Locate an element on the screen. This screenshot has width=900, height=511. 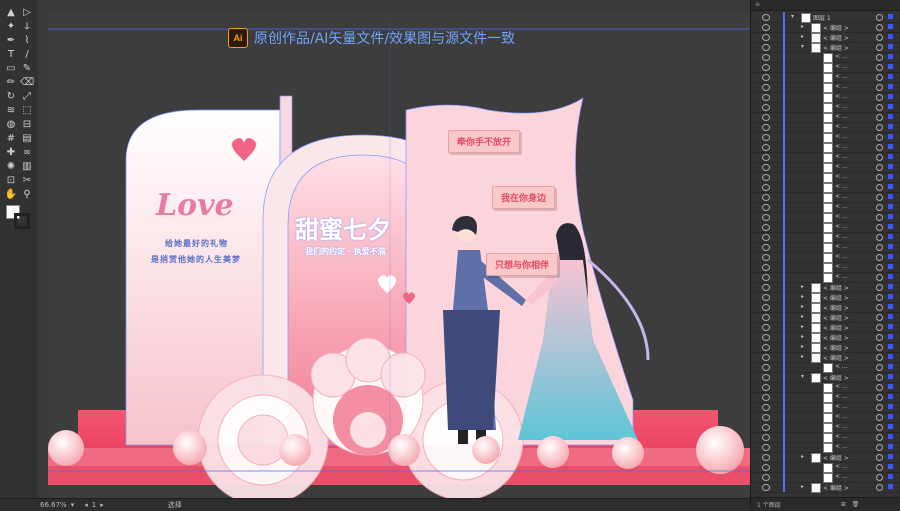
symbol-sprayer-icon: ✺ is located at coordinates (11, 167).